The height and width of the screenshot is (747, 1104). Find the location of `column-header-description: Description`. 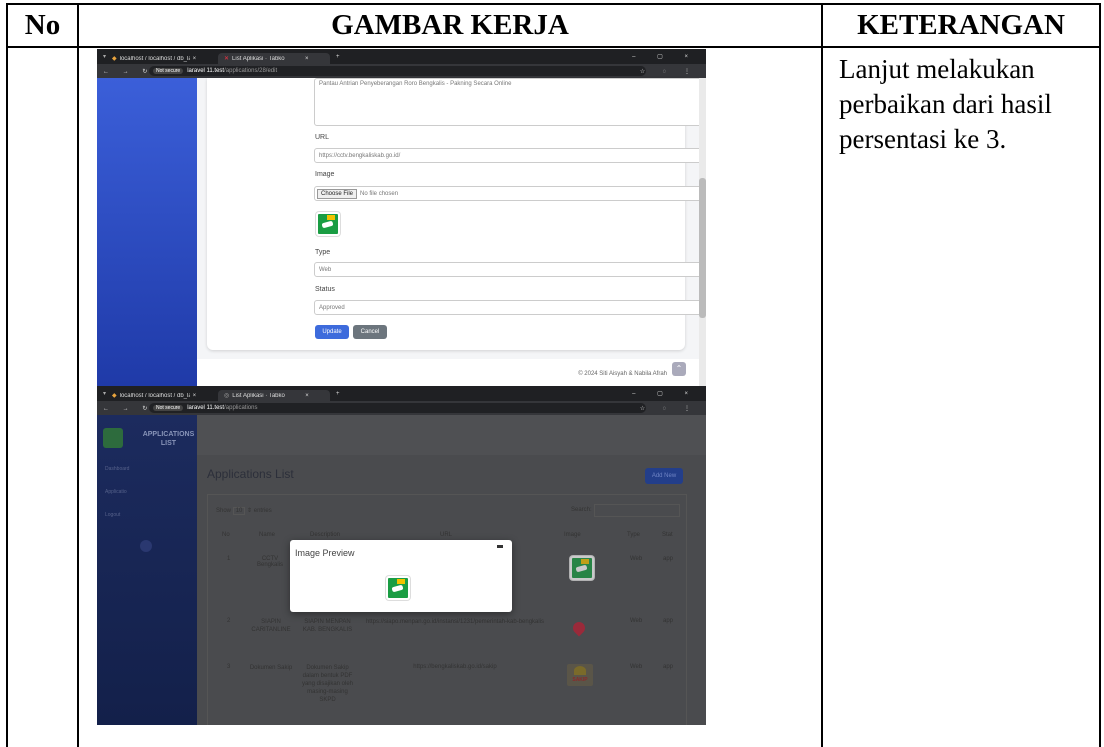

column-header-description: Description is located at coordinates (325, 535).